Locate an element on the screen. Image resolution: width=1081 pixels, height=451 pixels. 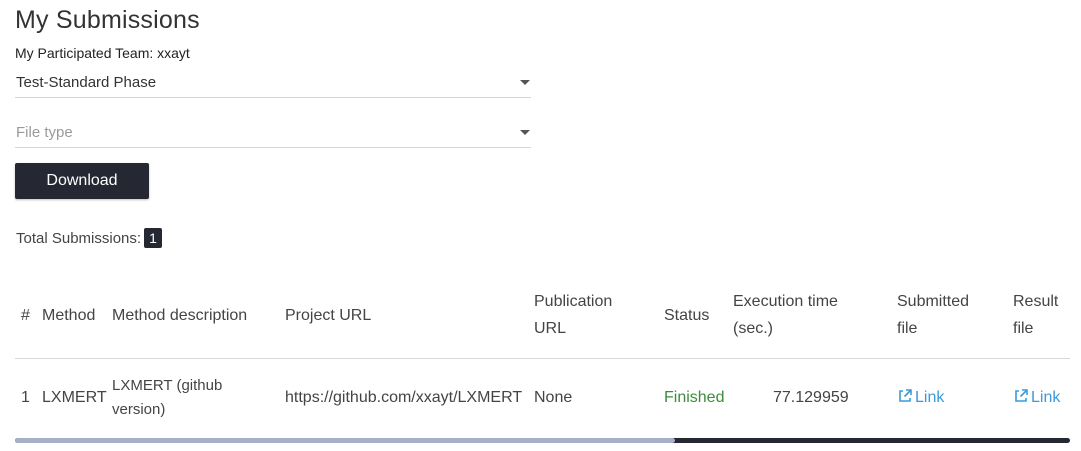
total-submissions: Total Submissions: 1 is located at coordinates (89, 238).